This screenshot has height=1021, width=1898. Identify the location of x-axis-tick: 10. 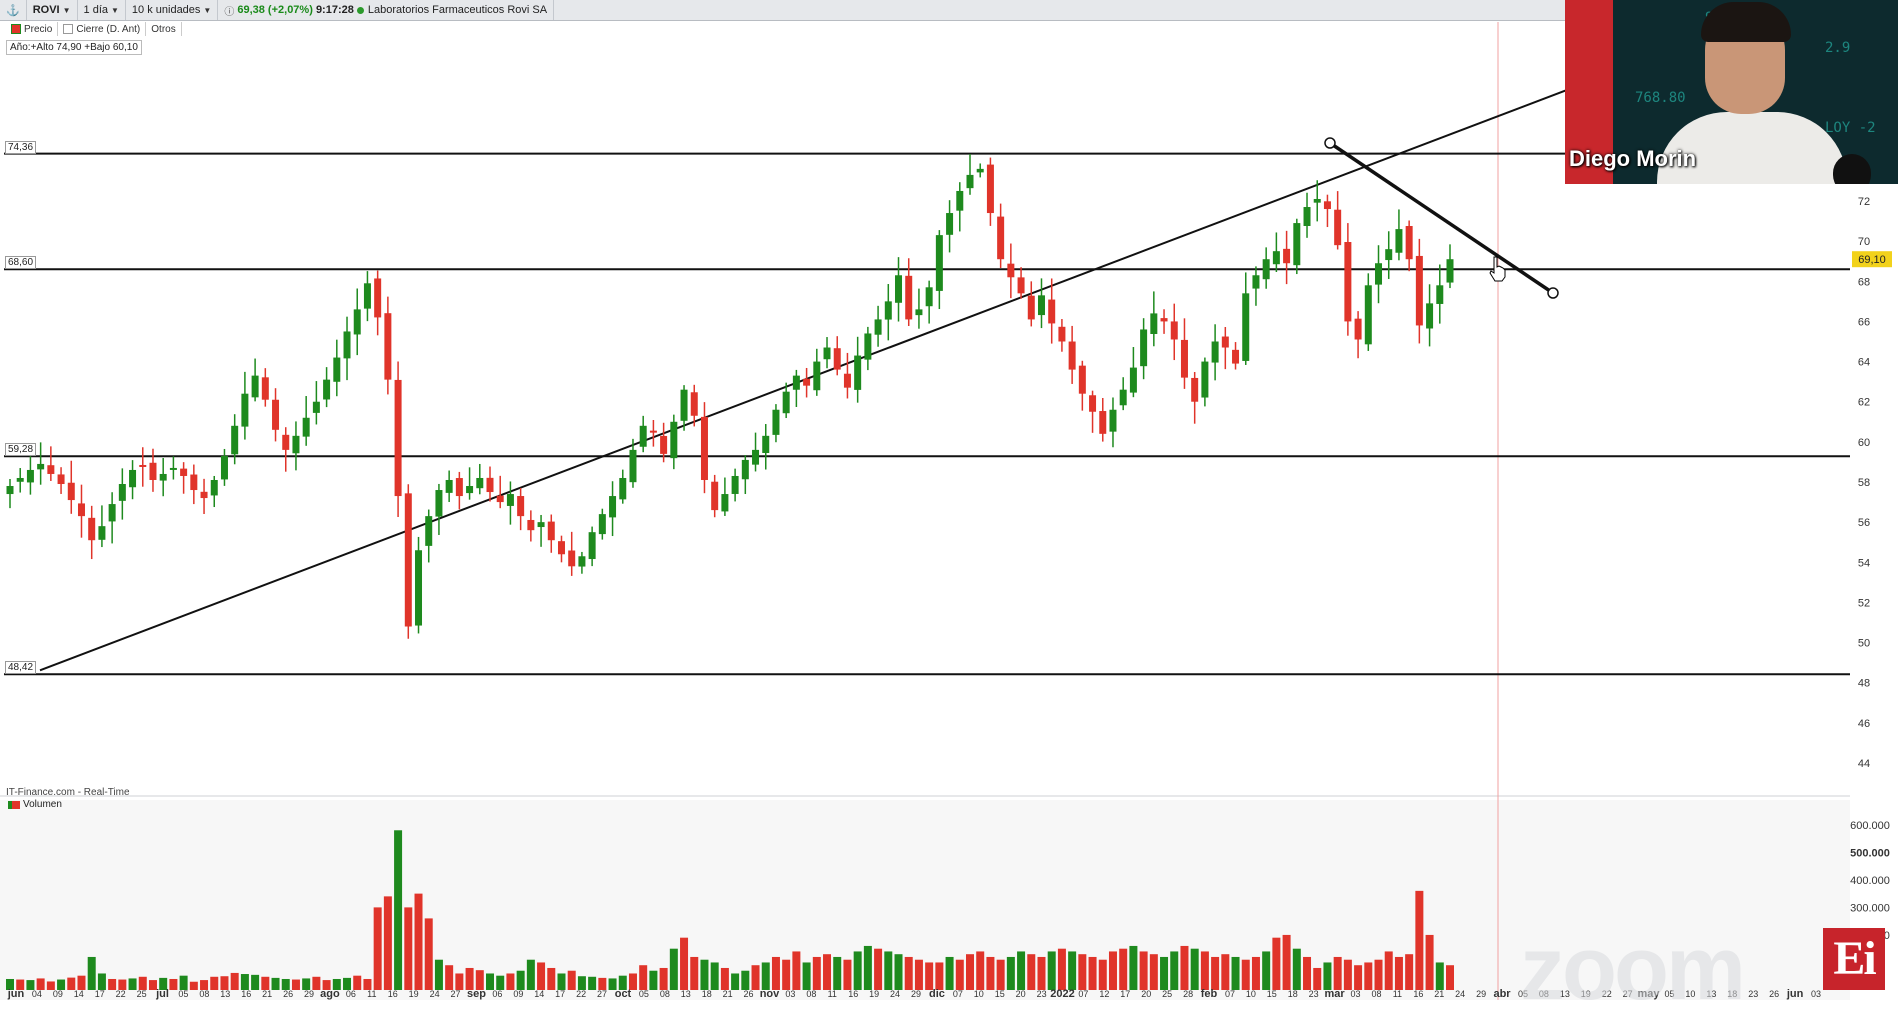
(1251, 994).